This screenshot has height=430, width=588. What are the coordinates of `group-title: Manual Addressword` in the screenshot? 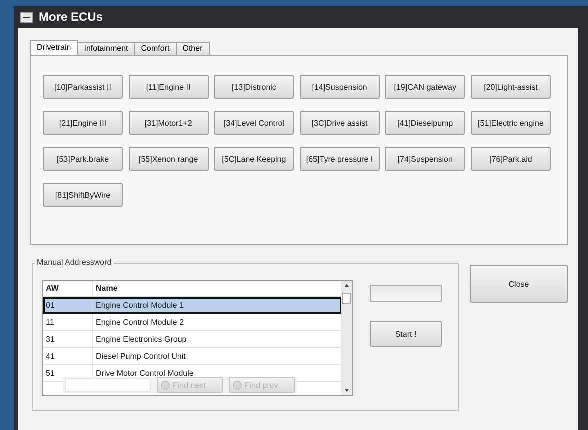 It's located at (74, 262).